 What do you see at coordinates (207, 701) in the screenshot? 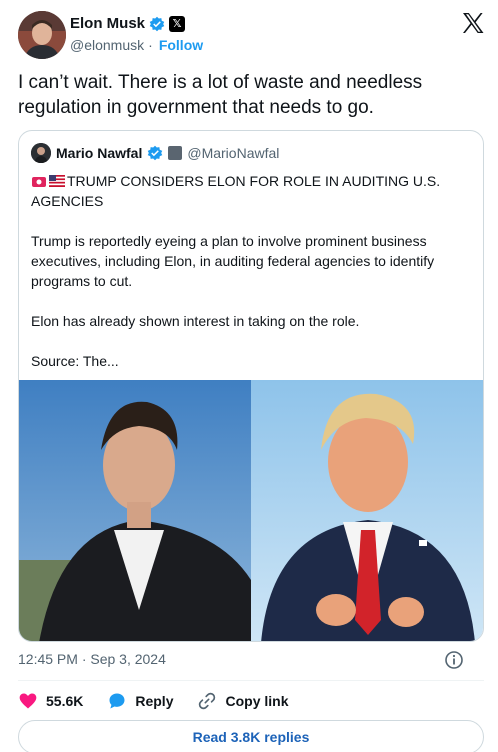
I see `link-icon` at bounding box center [207, 701].